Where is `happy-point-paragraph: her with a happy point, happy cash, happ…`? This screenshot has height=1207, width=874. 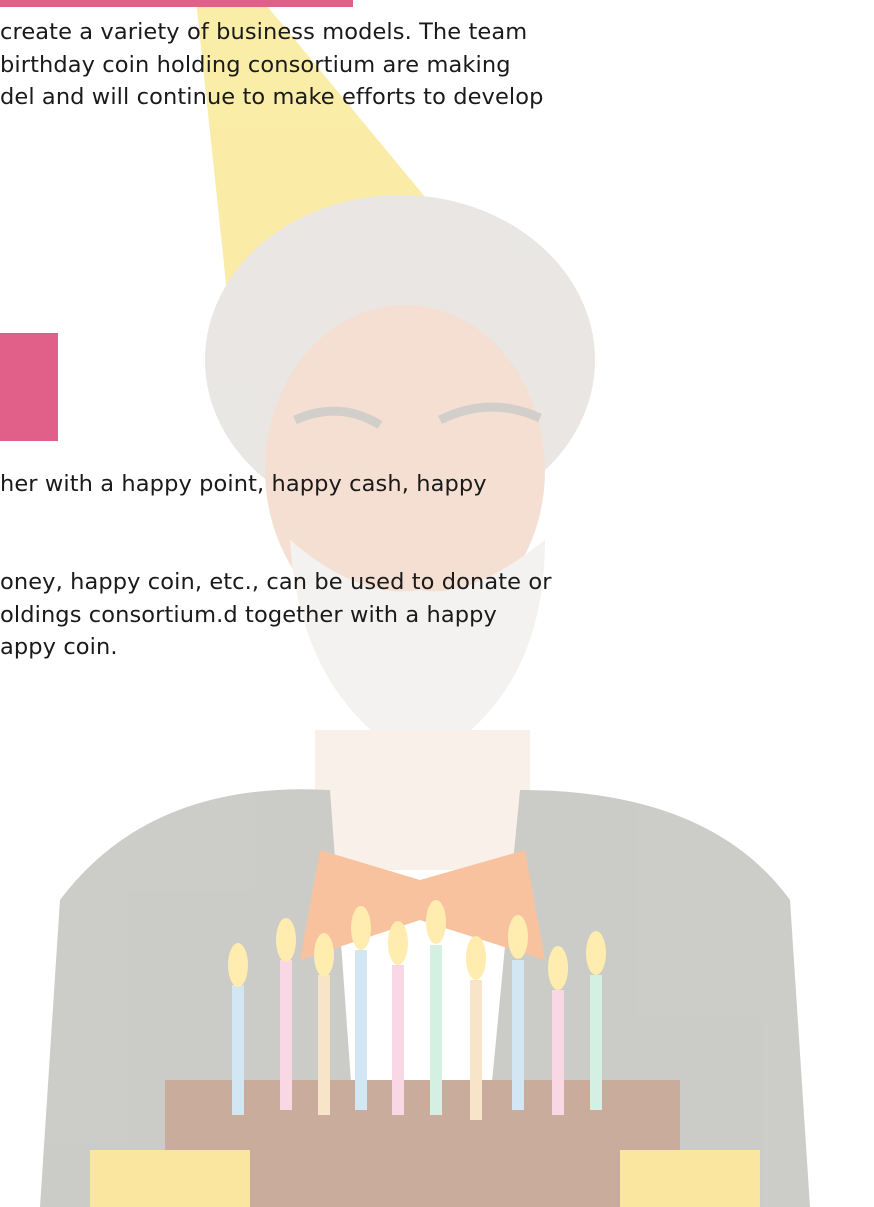 happy-point-paragraph: her with a happy point, happy cash, happ… is located at coordinates (243, 484).